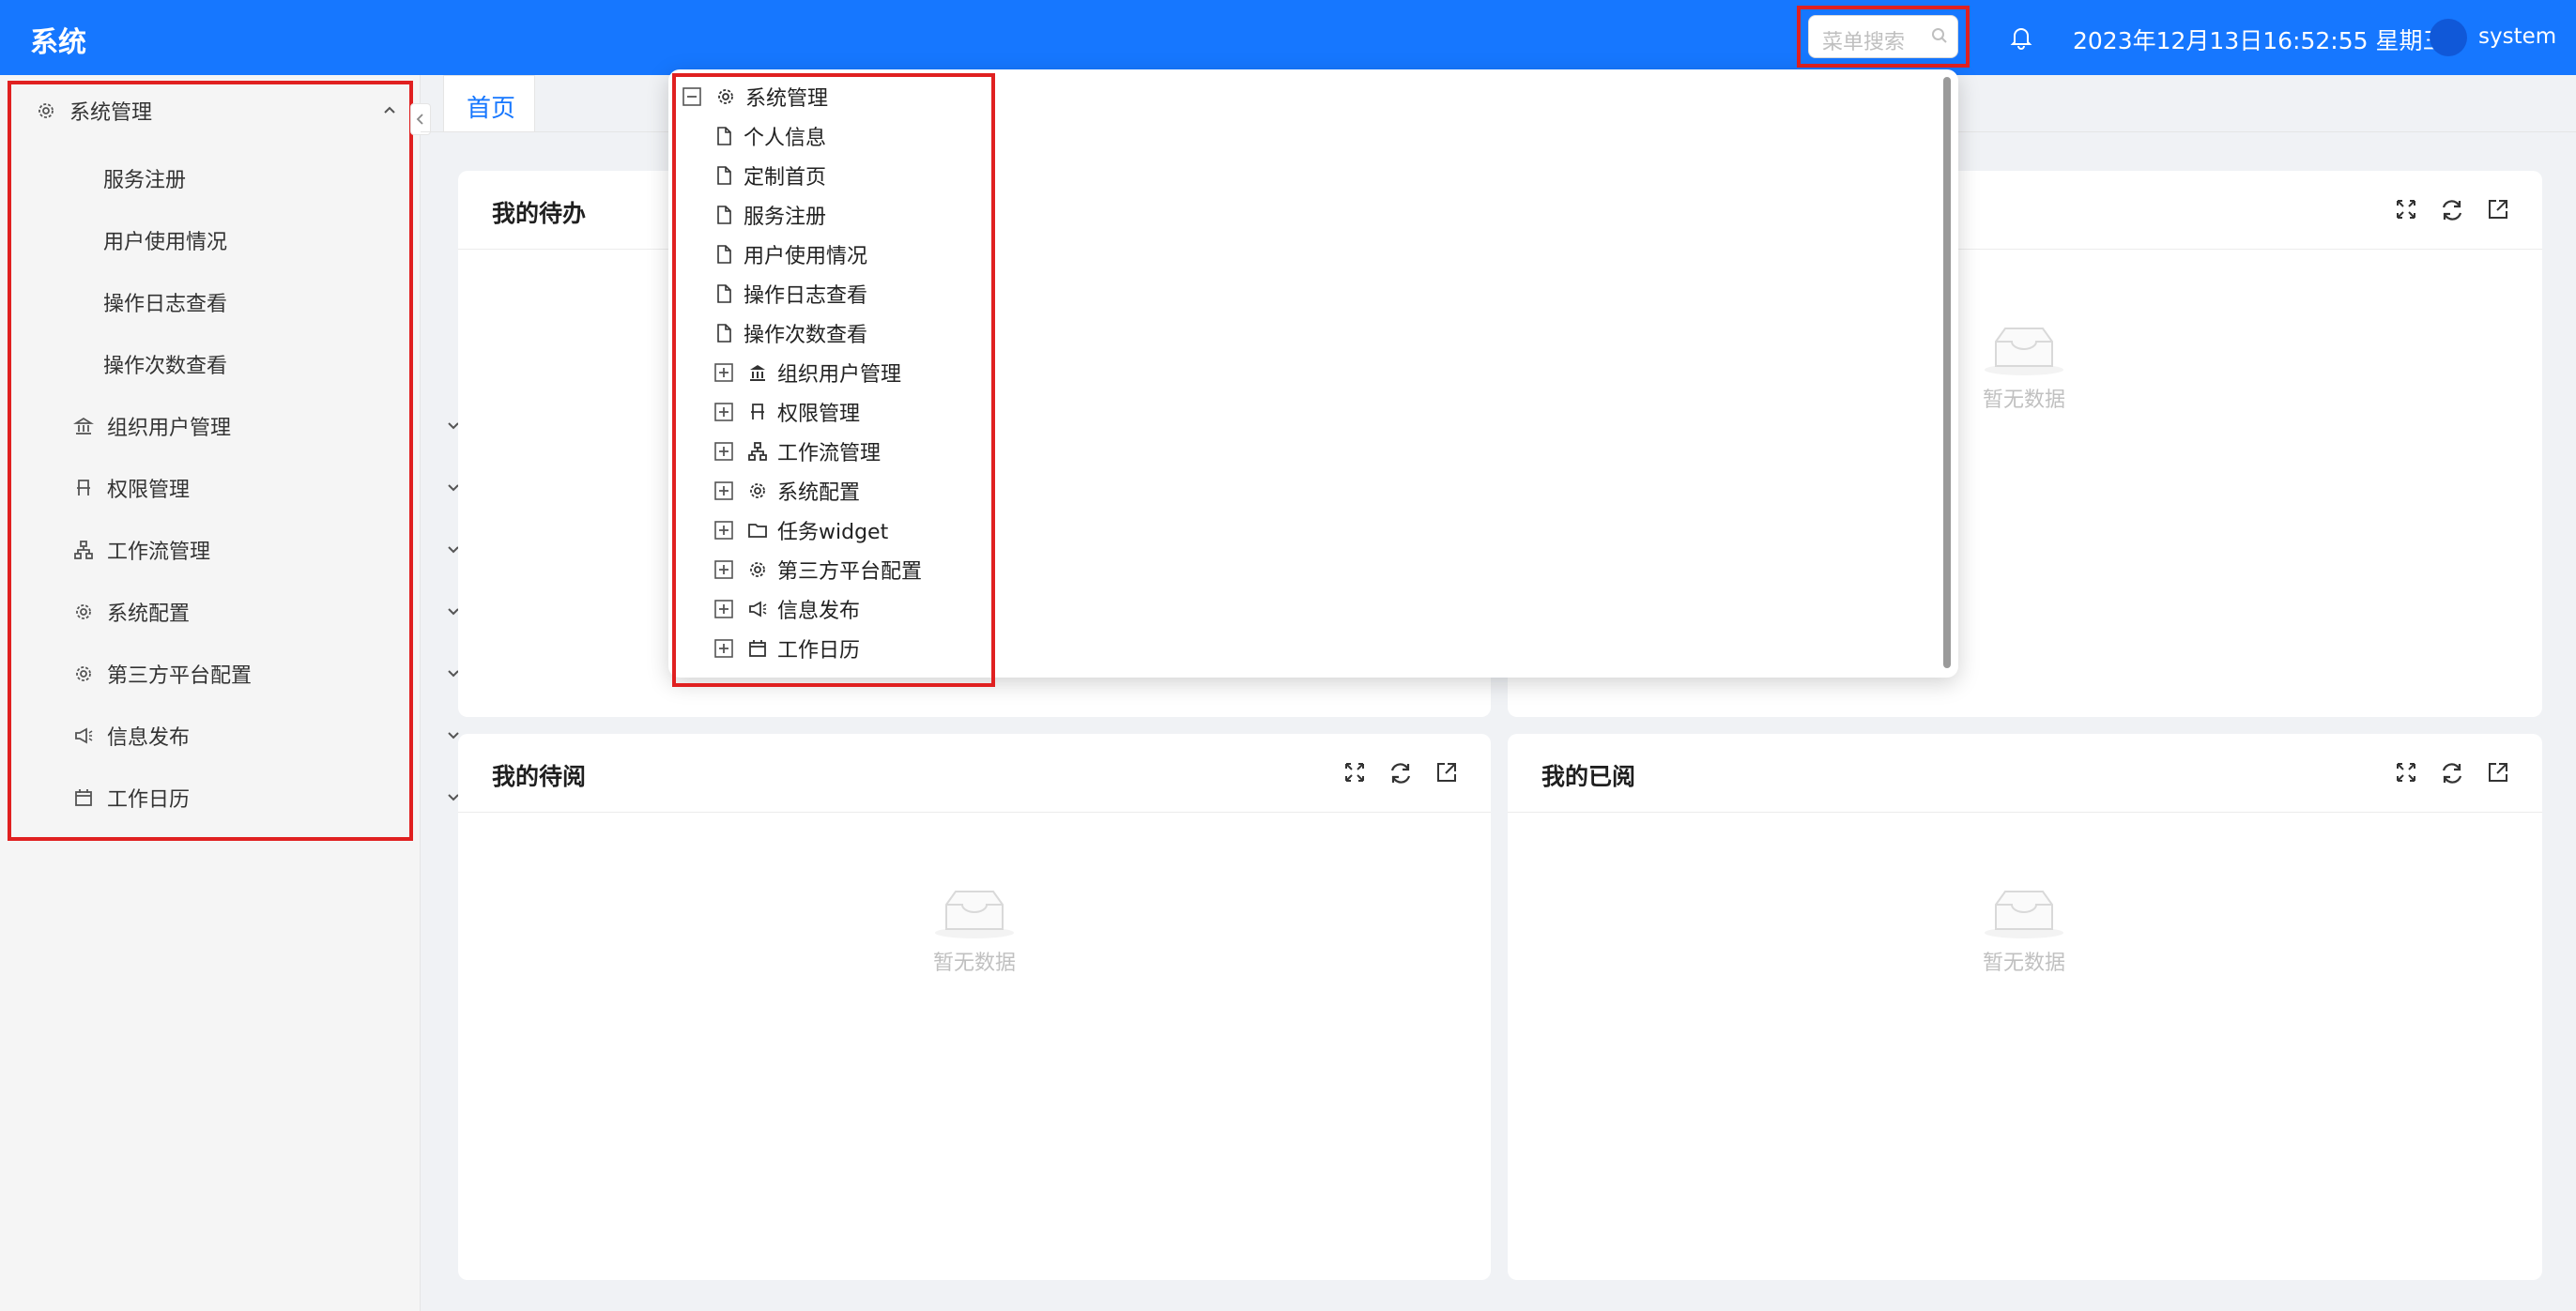 Image resolution: width=2576 pixels, height=1311 pixels. I want to click on sidebar-item-label: 信息发布, so click(149, 738).